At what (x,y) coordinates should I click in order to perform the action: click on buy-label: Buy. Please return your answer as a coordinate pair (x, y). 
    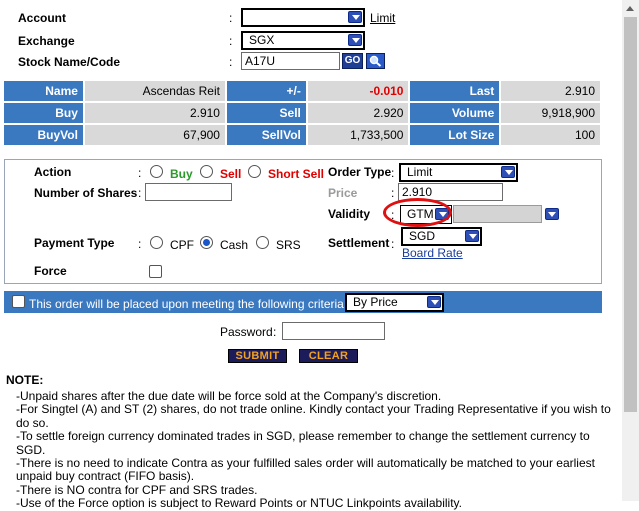
    Looking at the image, I should click on (181, 174).